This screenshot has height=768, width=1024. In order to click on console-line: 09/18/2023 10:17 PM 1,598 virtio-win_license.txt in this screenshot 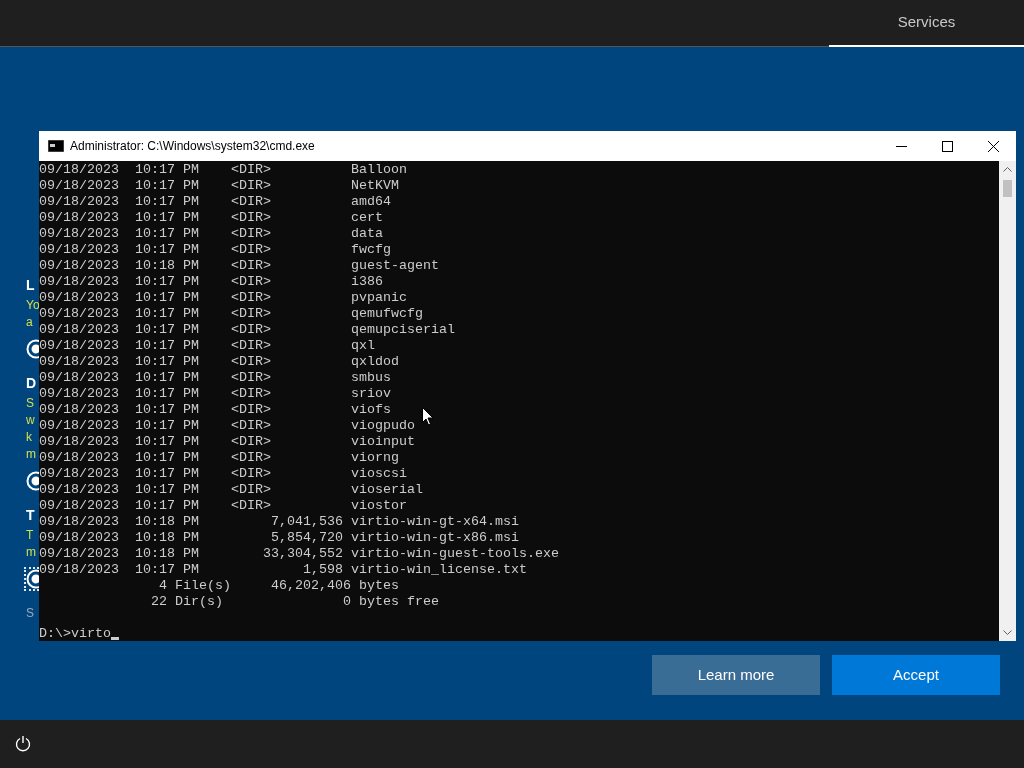, I will do `click(283, 570)`.